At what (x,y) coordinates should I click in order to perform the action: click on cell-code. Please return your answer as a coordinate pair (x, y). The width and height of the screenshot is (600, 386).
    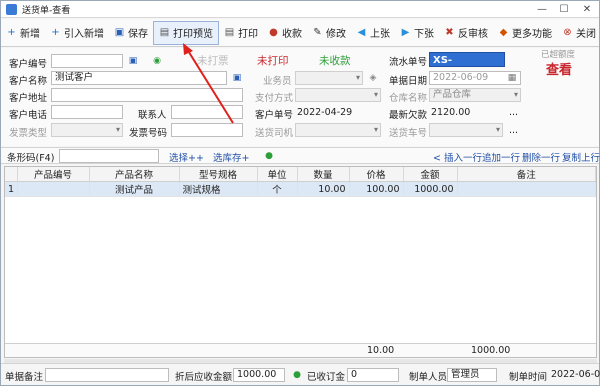
    Looking at the image, I should click on (53, 189).